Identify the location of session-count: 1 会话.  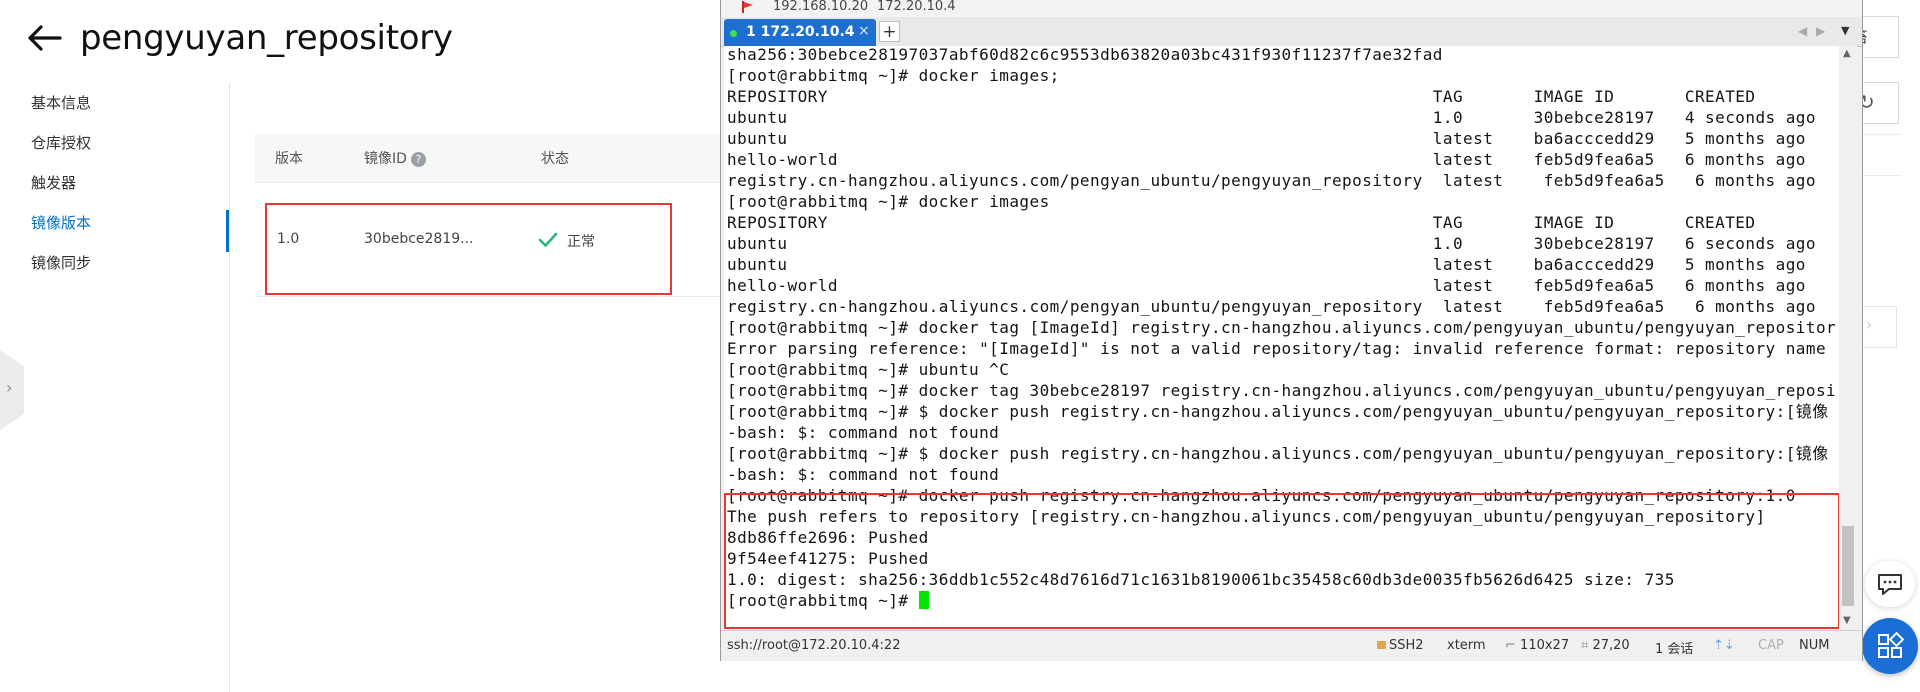
(1674, 649).